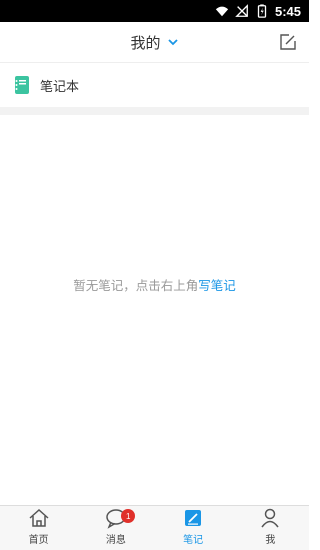  What do you see at coordinates (193, 528) in the screenshot?
I see `tab-notes: 笔记` at bounding box center [193, 528].